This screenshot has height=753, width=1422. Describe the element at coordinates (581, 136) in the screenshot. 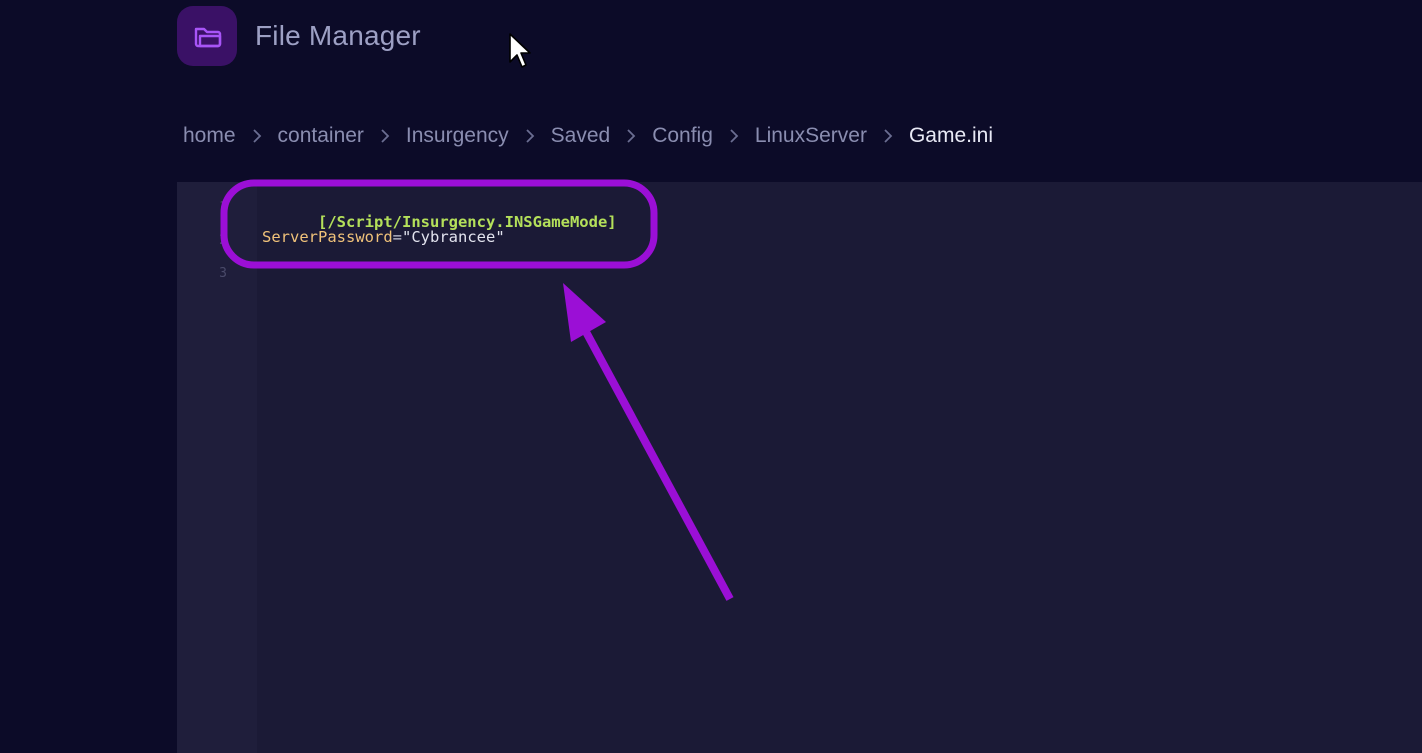

I see `breadcrumb-item-saved: Saved` at that location.